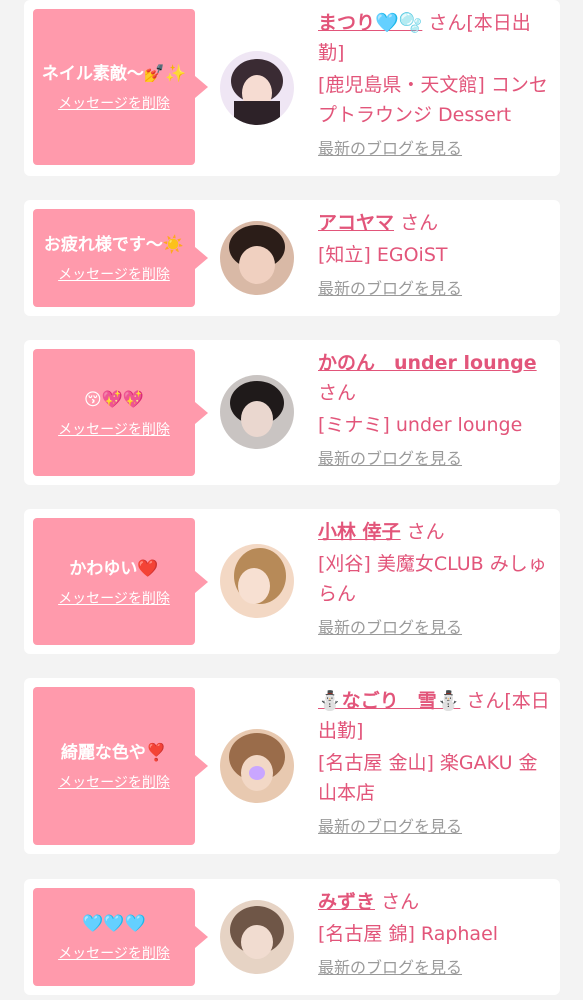  I want to click on shop-name: [名古屋 錦] Raphael, so click(408, 934).